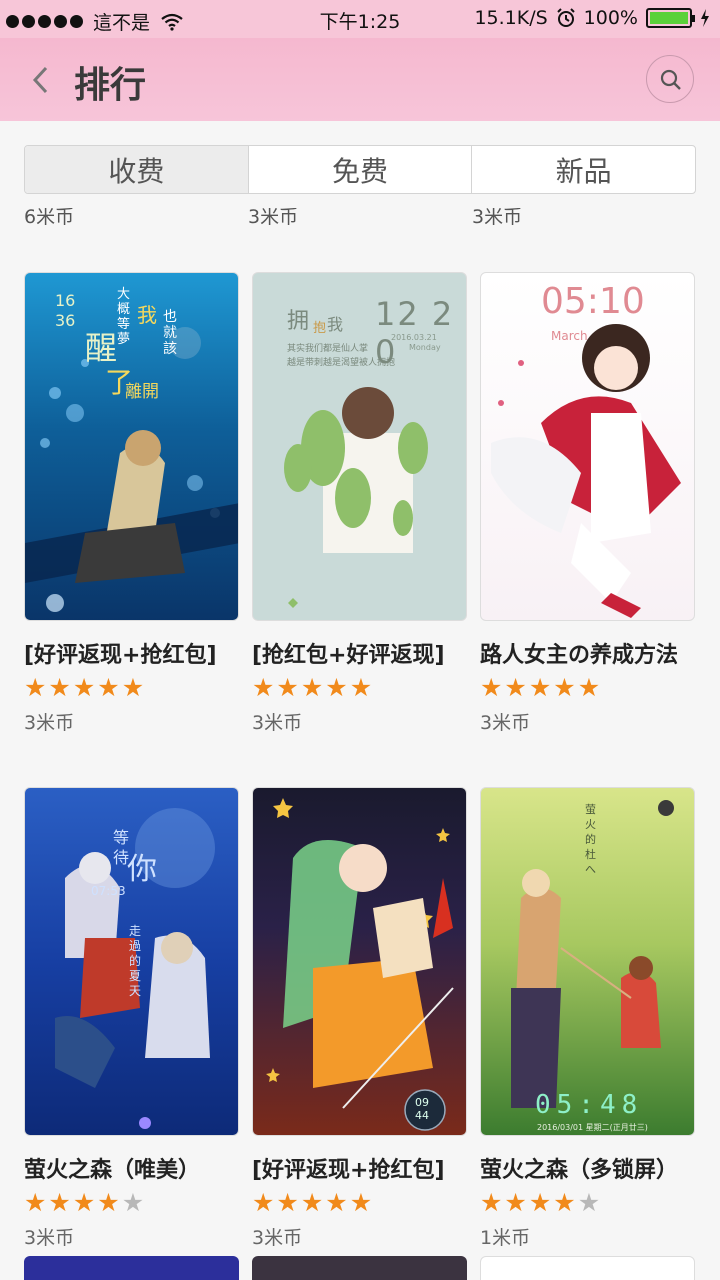 Image resolution: width=720 pixels, height=1280 pixels. I want to click on search-icon, so click(670, 79).